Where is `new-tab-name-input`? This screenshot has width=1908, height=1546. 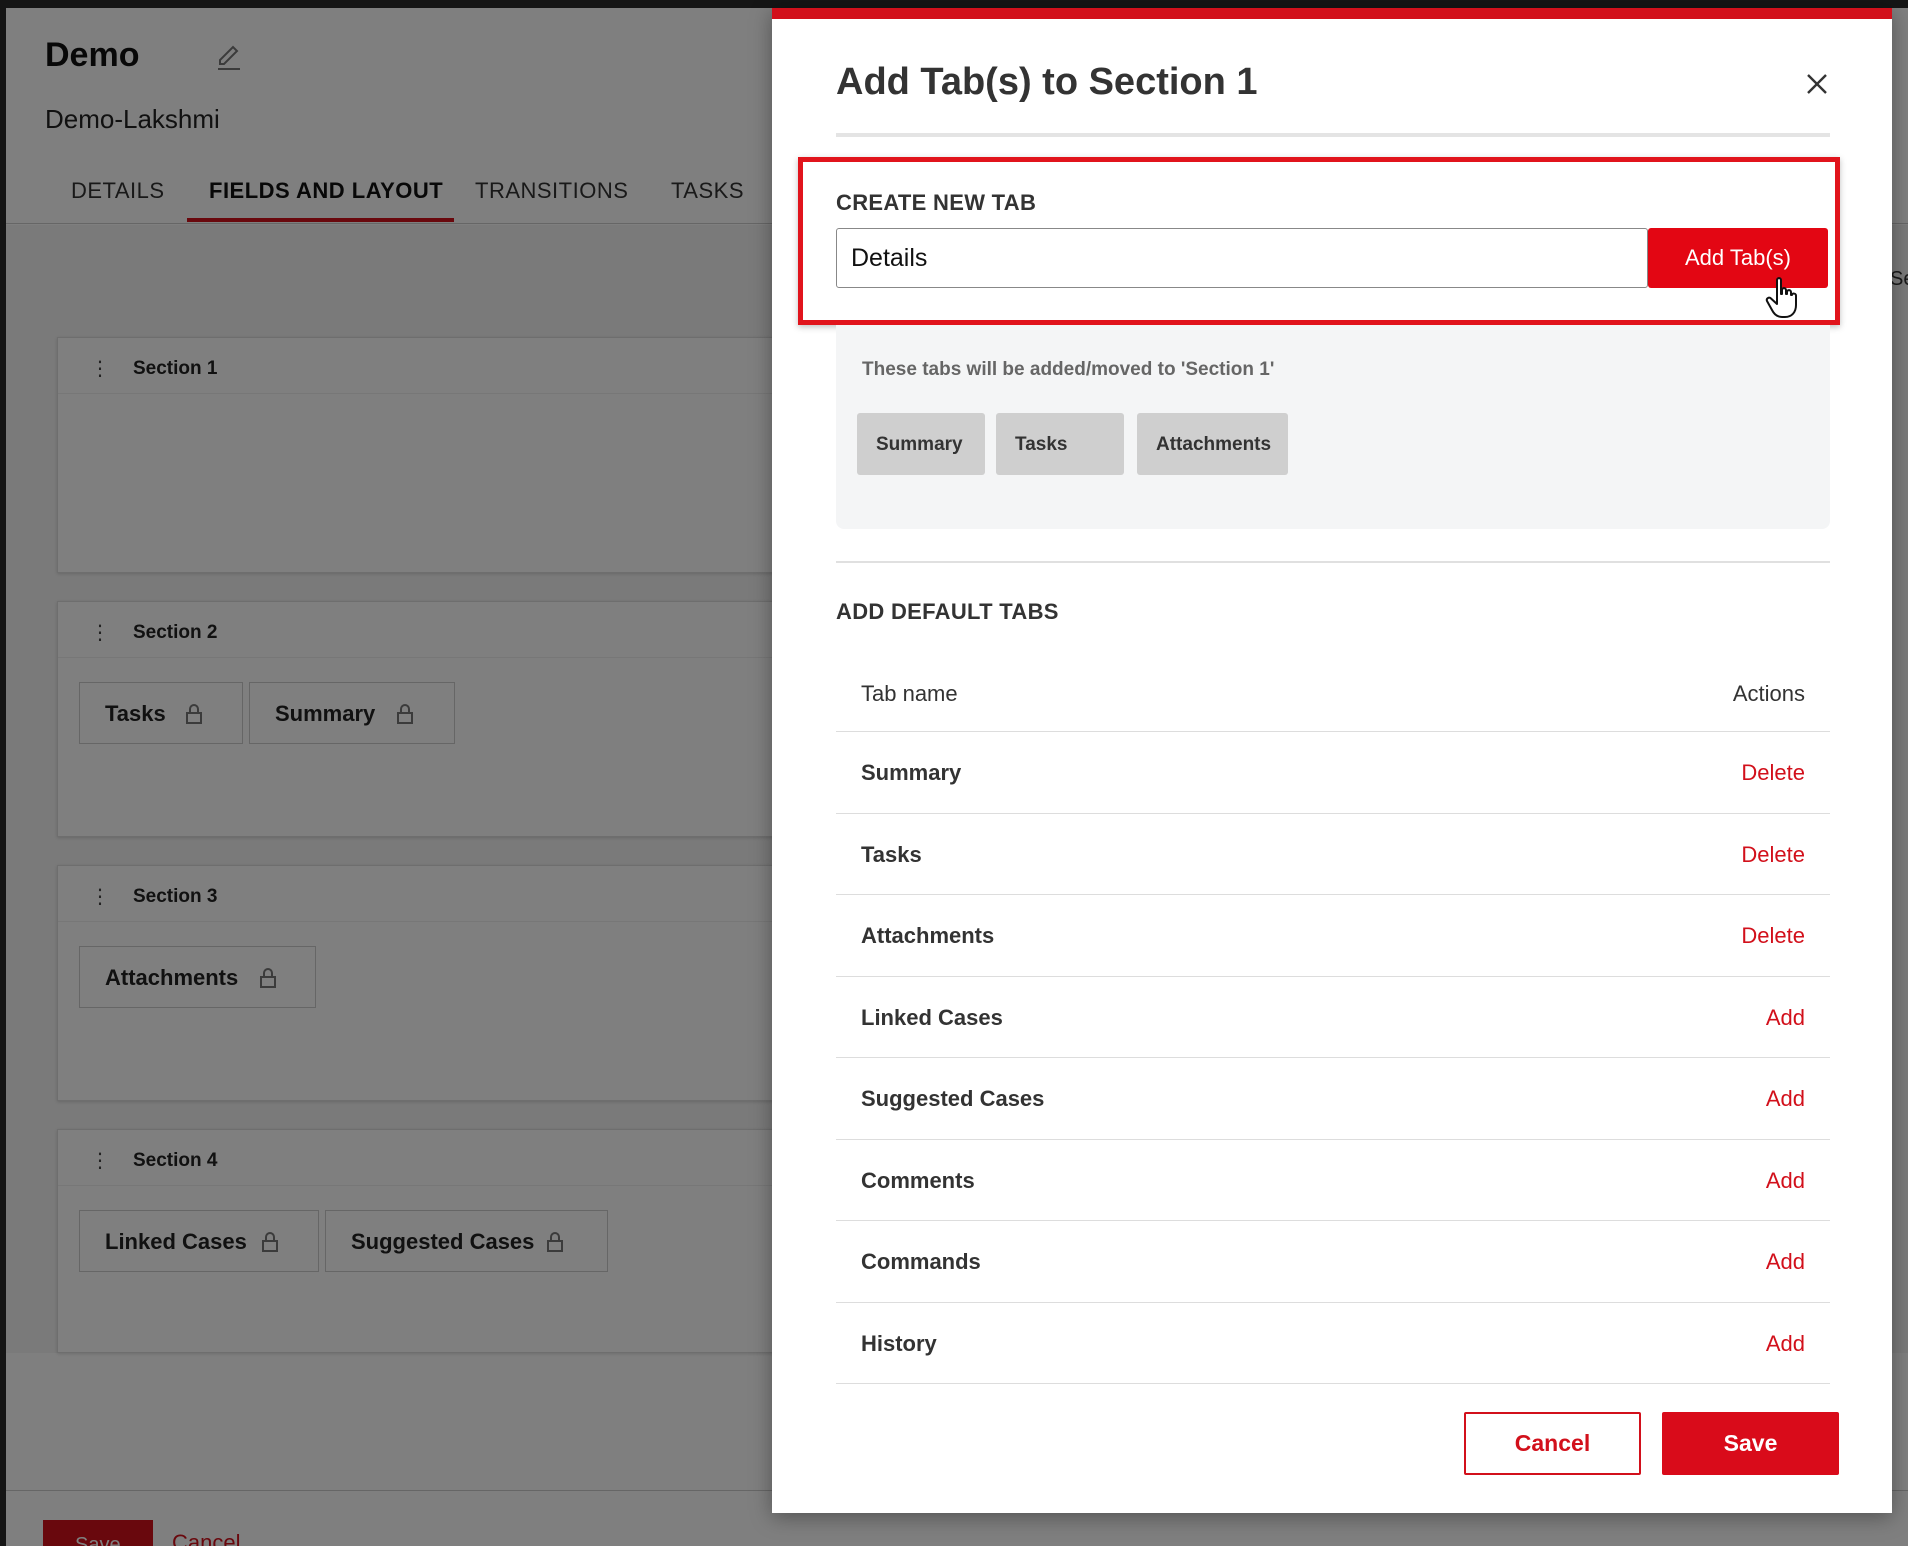
new-tab-name-input is located at coordinates (1242, 258).